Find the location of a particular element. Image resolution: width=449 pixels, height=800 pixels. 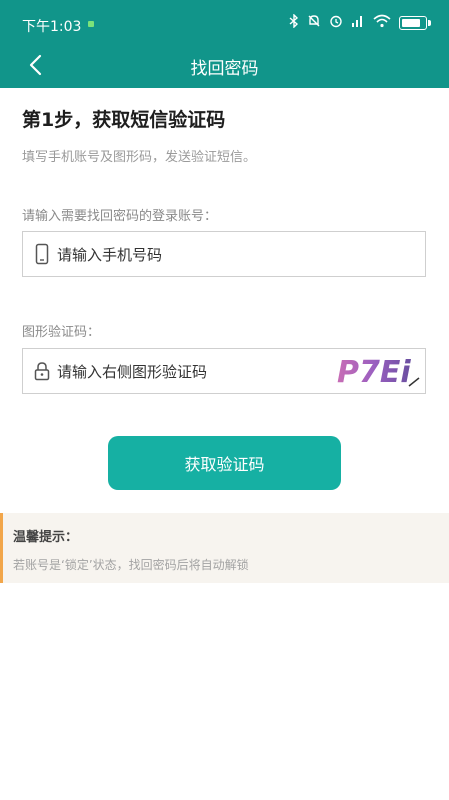

tips-panel: 温馨提示： 若账号是‘锁定’状态，找回密码后将自动解锁 is located at coordinates (224, 548).